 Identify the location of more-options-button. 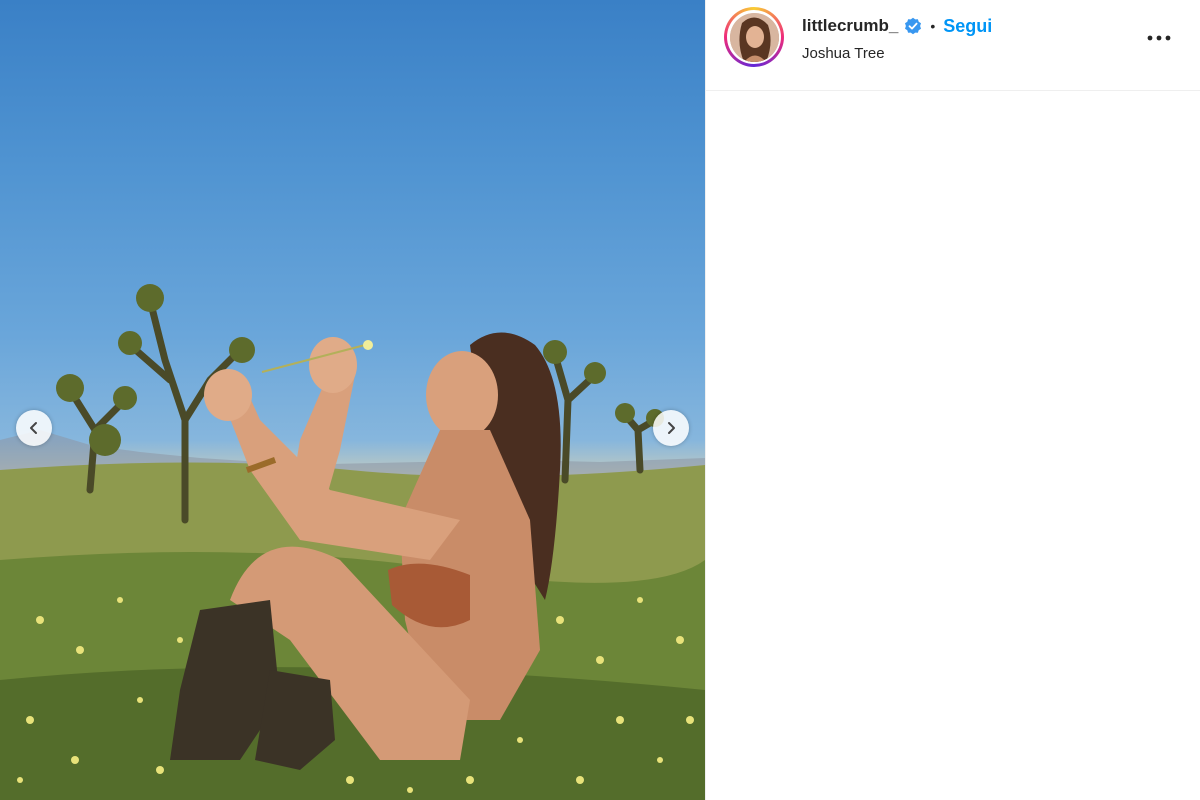
(1159, 38).